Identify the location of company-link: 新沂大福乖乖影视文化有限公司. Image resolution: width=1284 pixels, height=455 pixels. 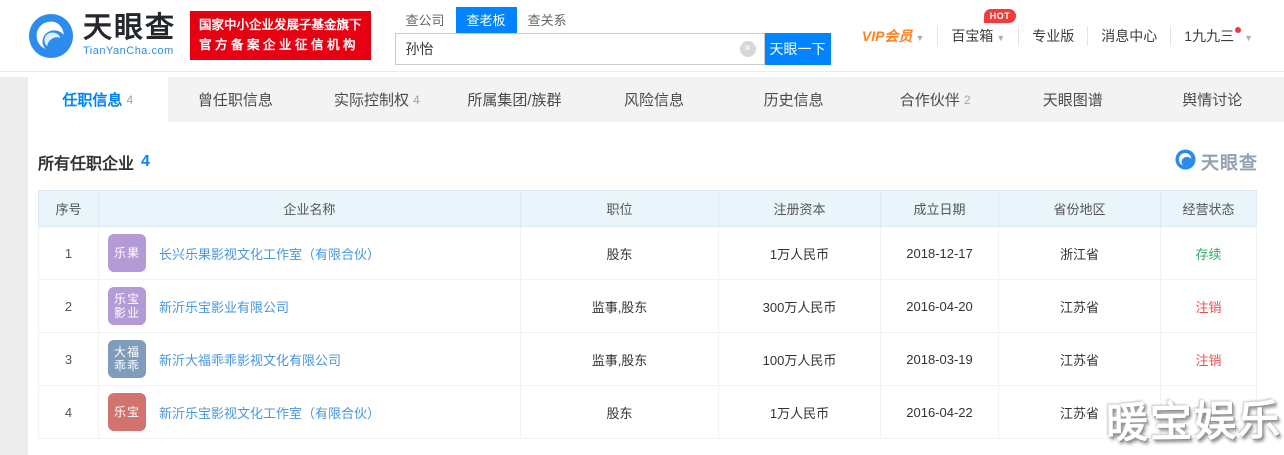
(250, 359).